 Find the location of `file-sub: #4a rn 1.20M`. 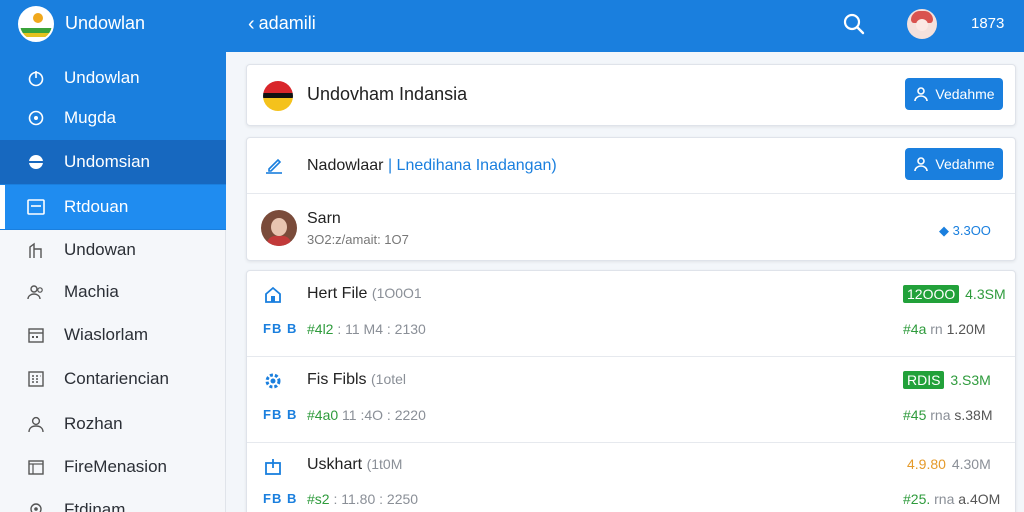

file-sub: #4a rn 1.20M is located at coordinates (944, 329).